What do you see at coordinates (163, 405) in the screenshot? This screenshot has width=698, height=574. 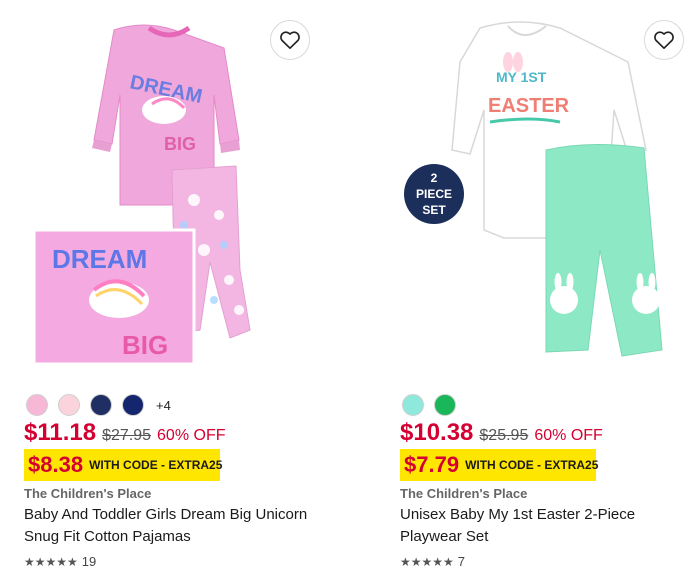 I see `more-colors-link: +4` at bounding box center [163, 405].